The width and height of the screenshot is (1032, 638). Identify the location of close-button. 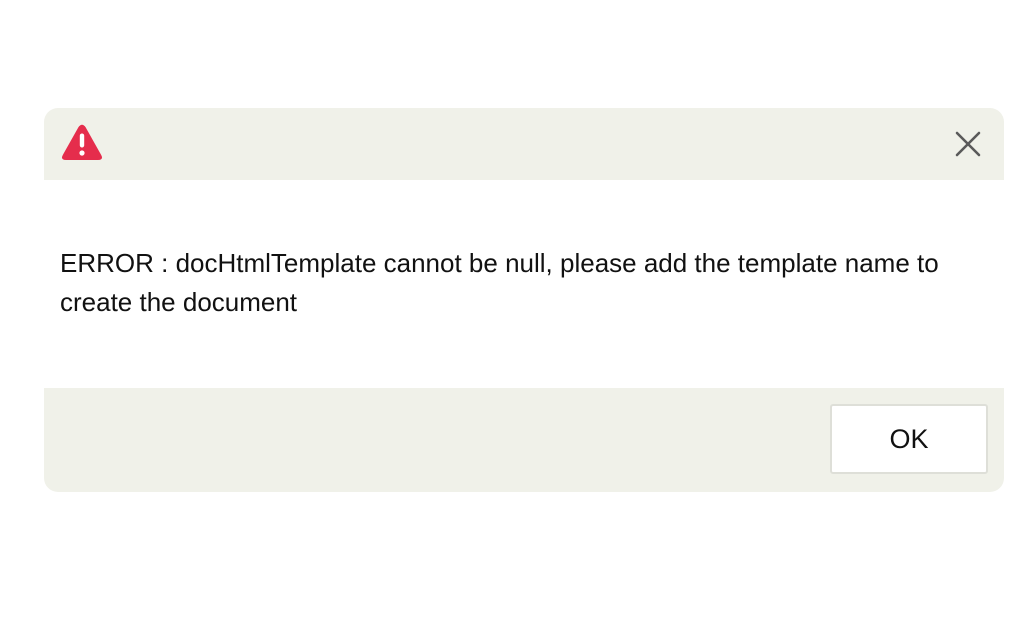
(968, 144).